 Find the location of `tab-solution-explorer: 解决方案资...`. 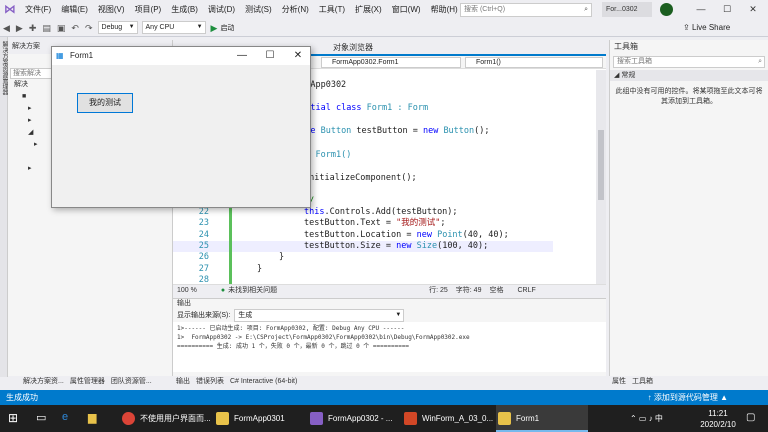

tab-solution-explorer: 解决方案资... is located at coordinates (43, 382).